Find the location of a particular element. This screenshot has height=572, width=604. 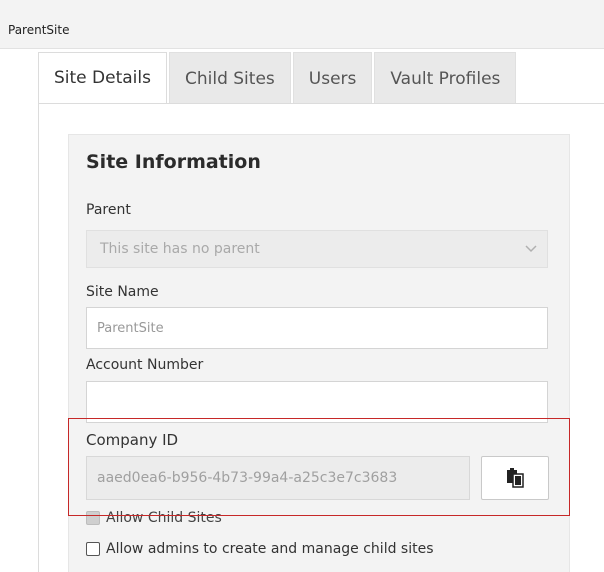

tab-child-sites: Child Sites is located at coordinates (229, 78).